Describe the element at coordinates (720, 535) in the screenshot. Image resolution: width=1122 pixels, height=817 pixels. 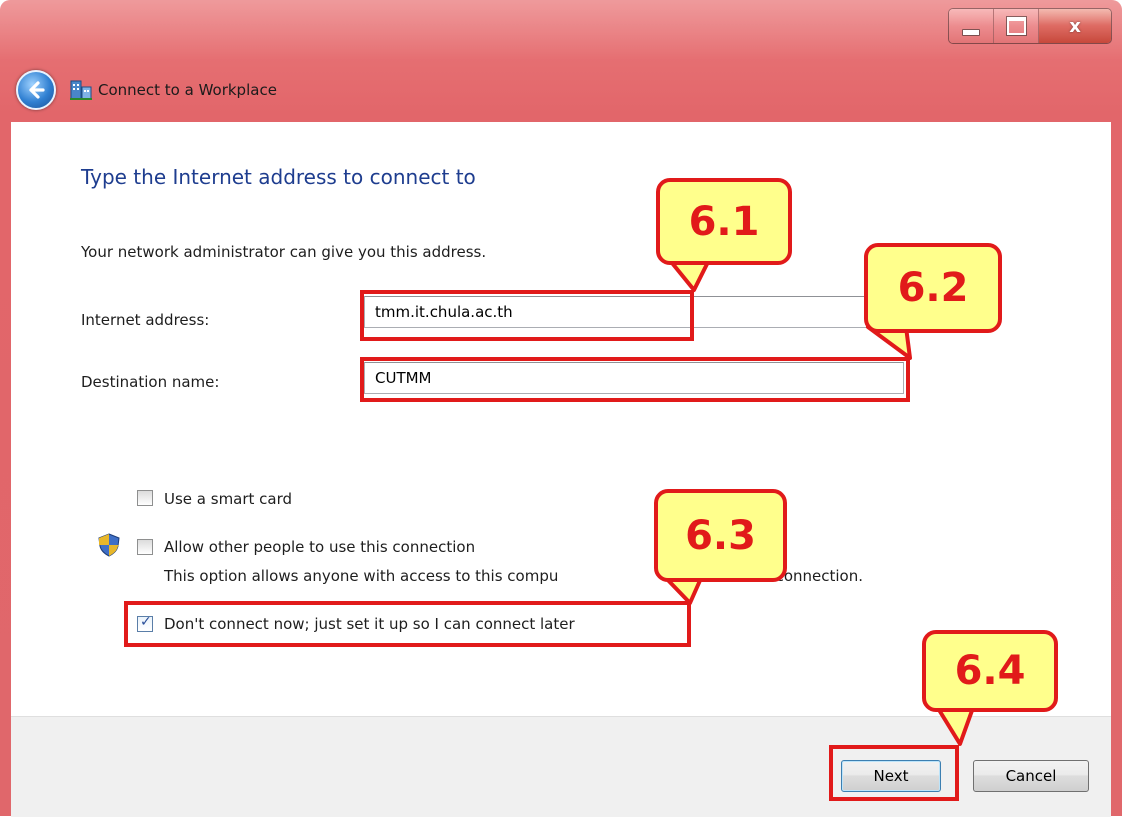
I see `callout-6-3: 6.3` at that location.